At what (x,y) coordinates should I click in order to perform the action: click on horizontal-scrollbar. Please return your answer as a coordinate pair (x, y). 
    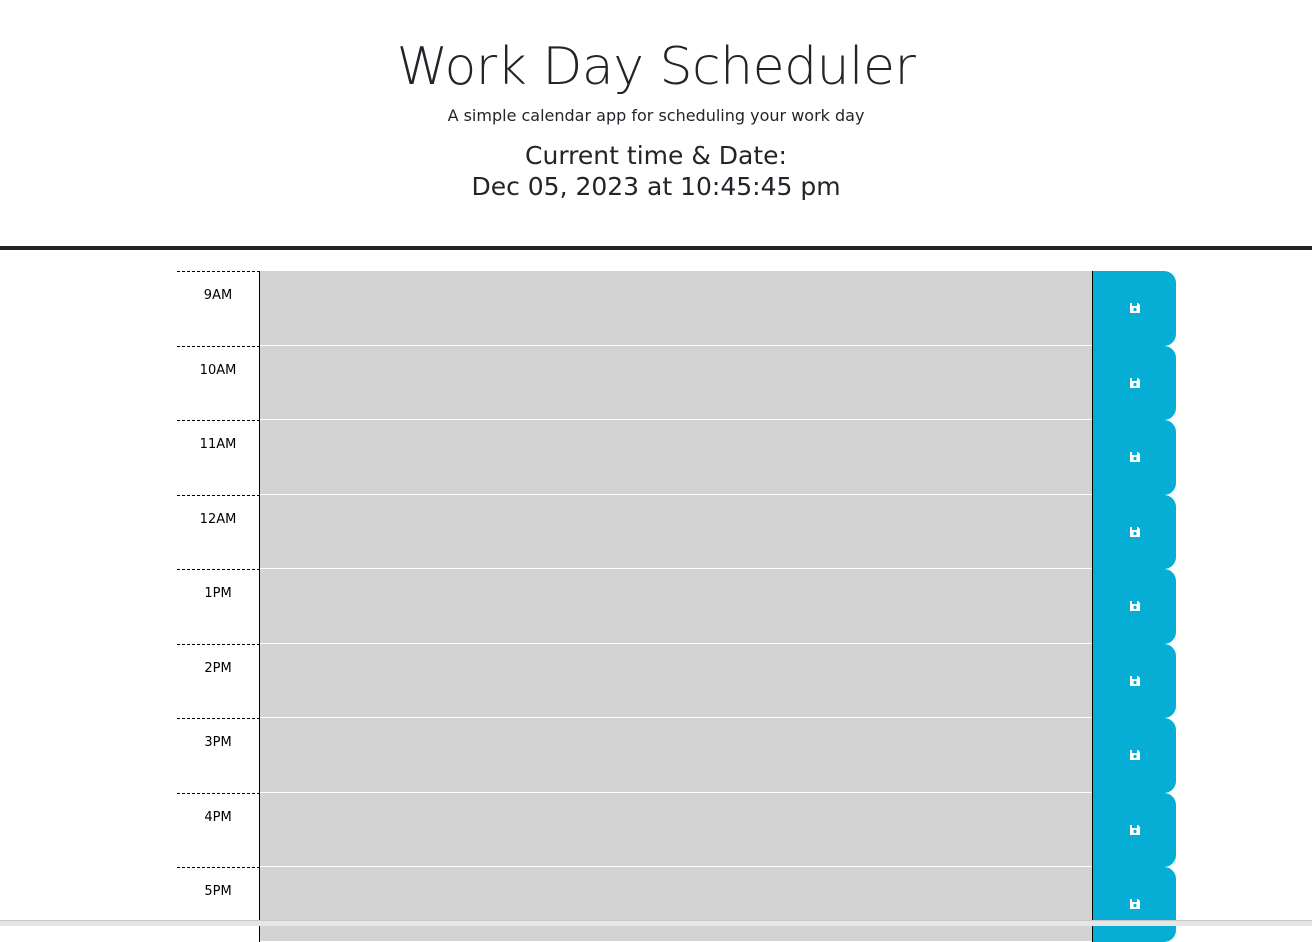
    Looking at the image, I should click on (656, 923).